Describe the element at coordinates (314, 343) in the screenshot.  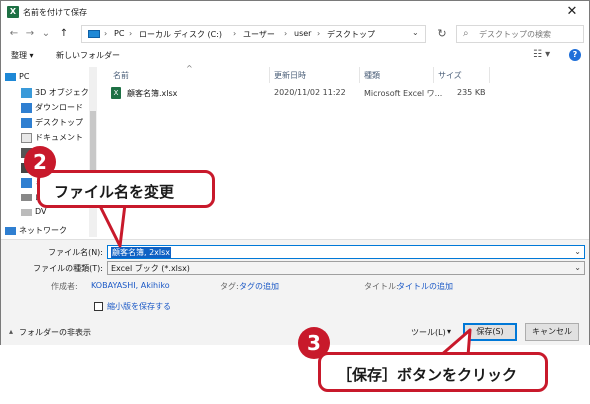
I see `step3-badge: 3` at that location.